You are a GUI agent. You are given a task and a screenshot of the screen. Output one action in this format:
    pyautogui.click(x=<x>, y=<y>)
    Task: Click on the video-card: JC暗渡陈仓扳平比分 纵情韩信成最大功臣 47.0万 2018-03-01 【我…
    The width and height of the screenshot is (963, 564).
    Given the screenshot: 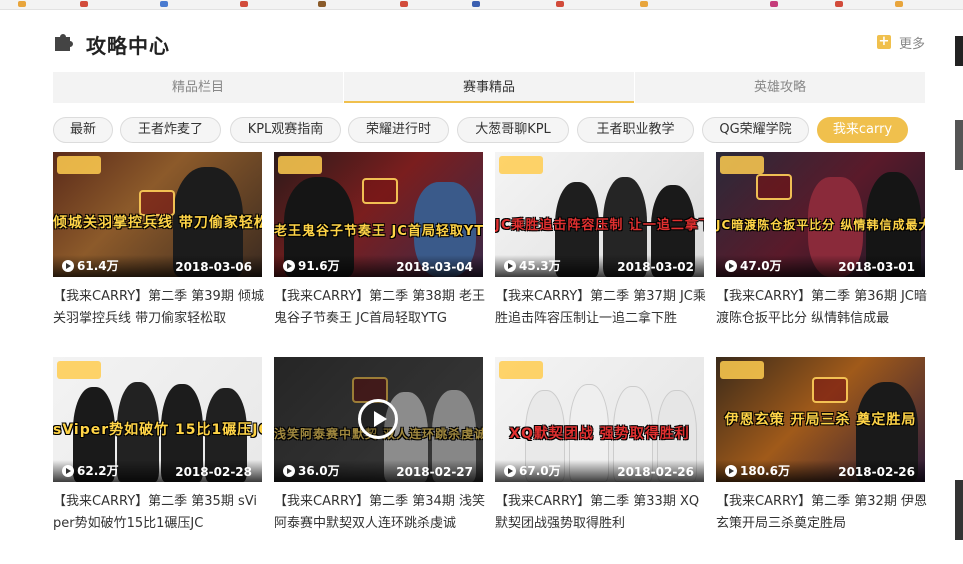 What is the action you would take?
    pyautogui.click(x=822, y=241)
    